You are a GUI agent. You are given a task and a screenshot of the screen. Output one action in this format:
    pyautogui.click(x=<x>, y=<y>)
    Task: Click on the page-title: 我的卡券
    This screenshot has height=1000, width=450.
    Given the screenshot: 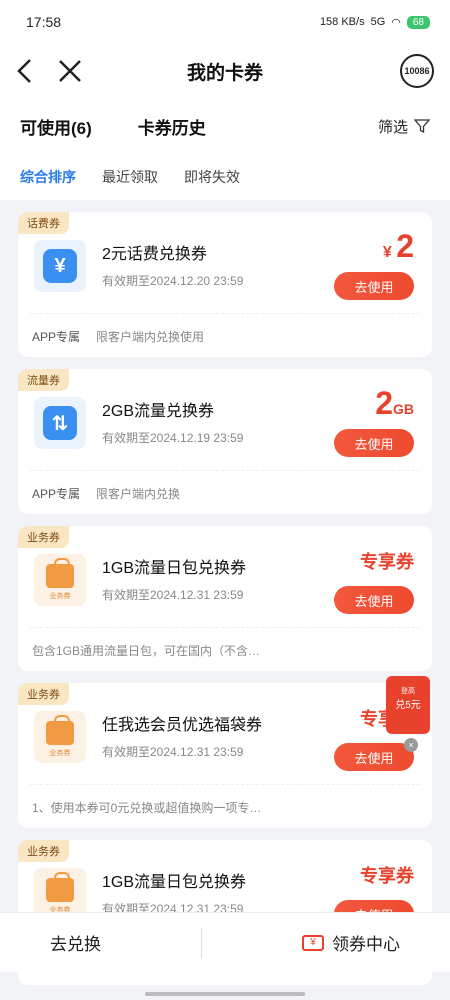 What is the action you would take?
    pyautogui.click(x=224, y=73)
    